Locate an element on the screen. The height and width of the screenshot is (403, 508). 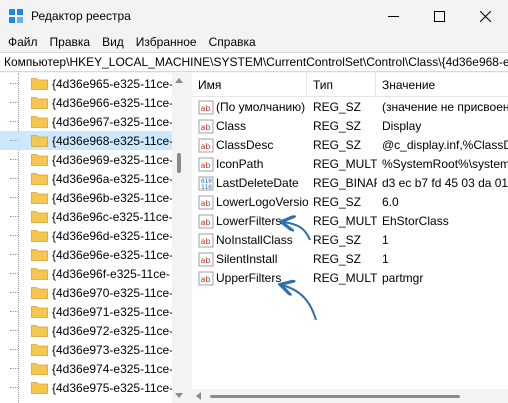
tree-item-label: {4d36e969-e325-11ce- is located at coordinates (113, 159).